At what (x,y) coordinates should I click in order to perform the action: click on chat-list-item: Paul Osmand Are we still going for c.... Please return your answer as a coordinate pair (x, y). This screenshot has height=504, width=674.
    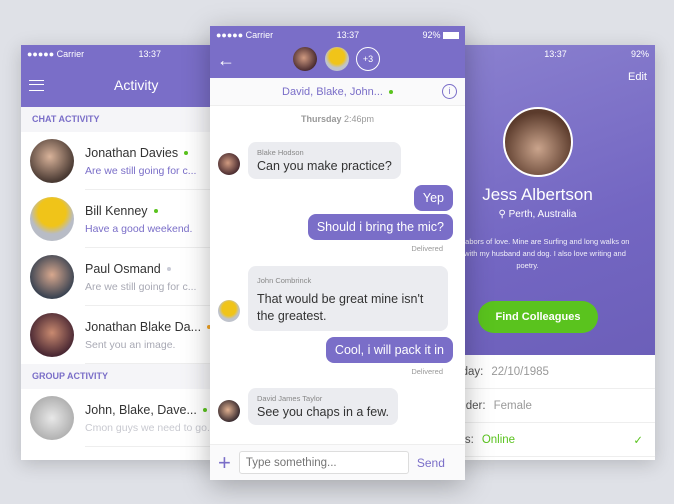
    Looking at the image, I should click on (121, 277).